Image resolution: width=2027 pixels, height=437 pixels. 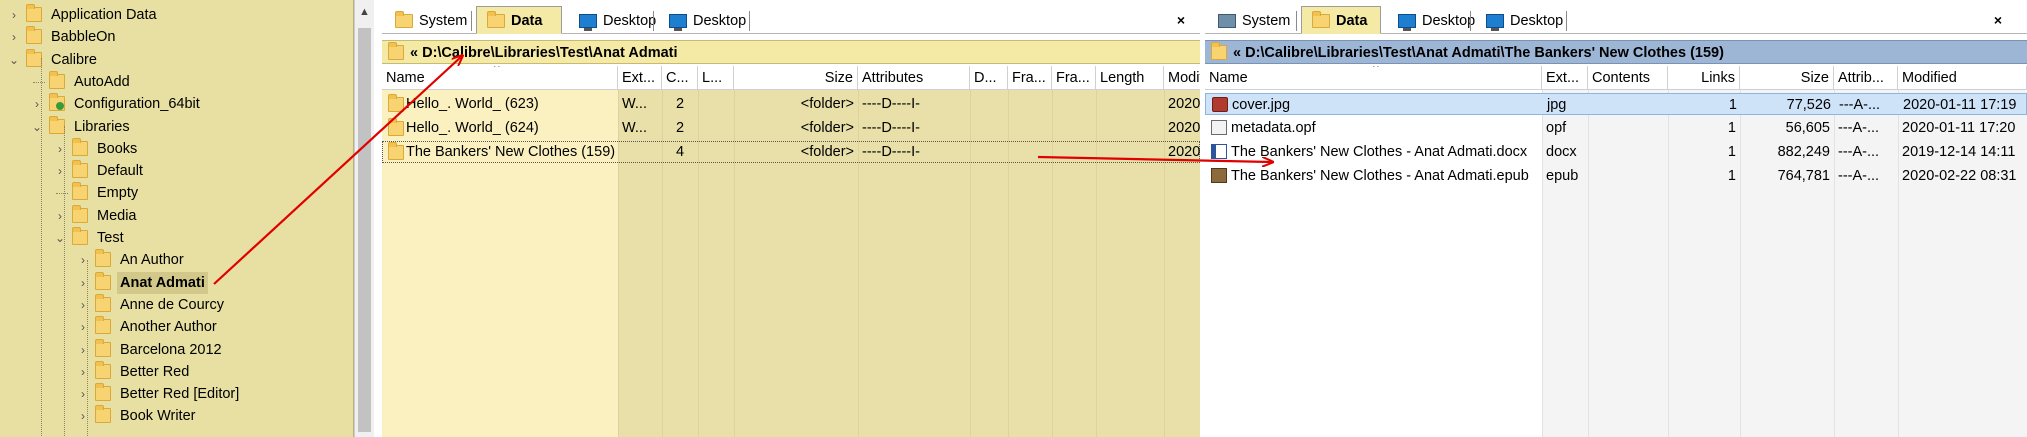 I want to click on tree-item-application-data: › Application Data, so click(x=175, y=15).